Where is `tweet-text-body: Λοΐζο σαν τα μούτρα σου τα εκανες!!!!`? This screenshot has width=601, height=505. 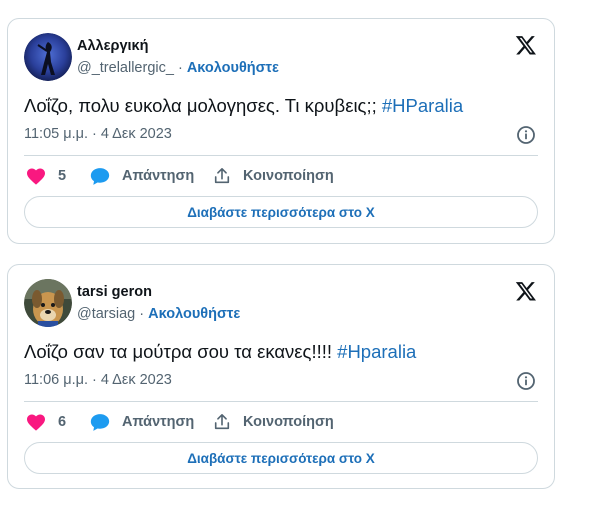
tweet-text-body: Λοΐζο σαν τα μούτρα σου τα εκανες!!!! is located at coordinates (181, 351).